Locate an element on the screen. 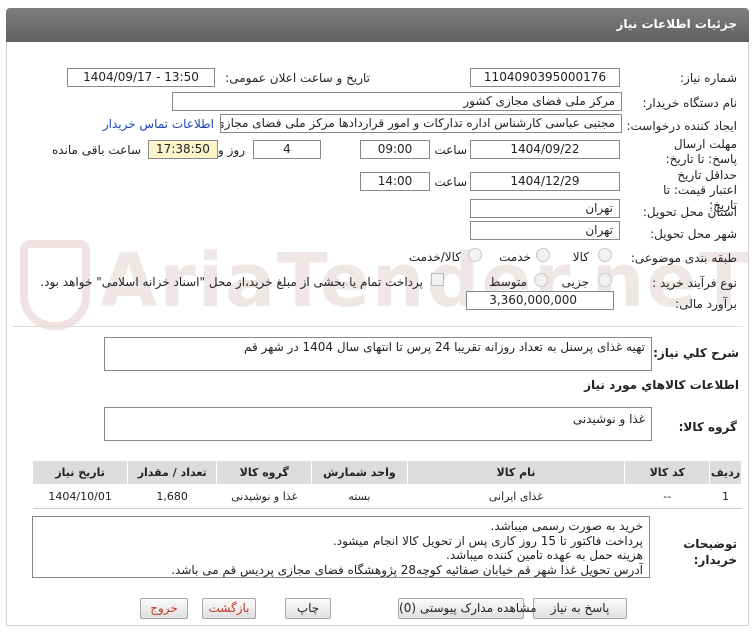 The height and width of the screenshot is (636, 755). contact-buyer-link: اطلاعات تماس خریدار is located at coordinates (158, 124).